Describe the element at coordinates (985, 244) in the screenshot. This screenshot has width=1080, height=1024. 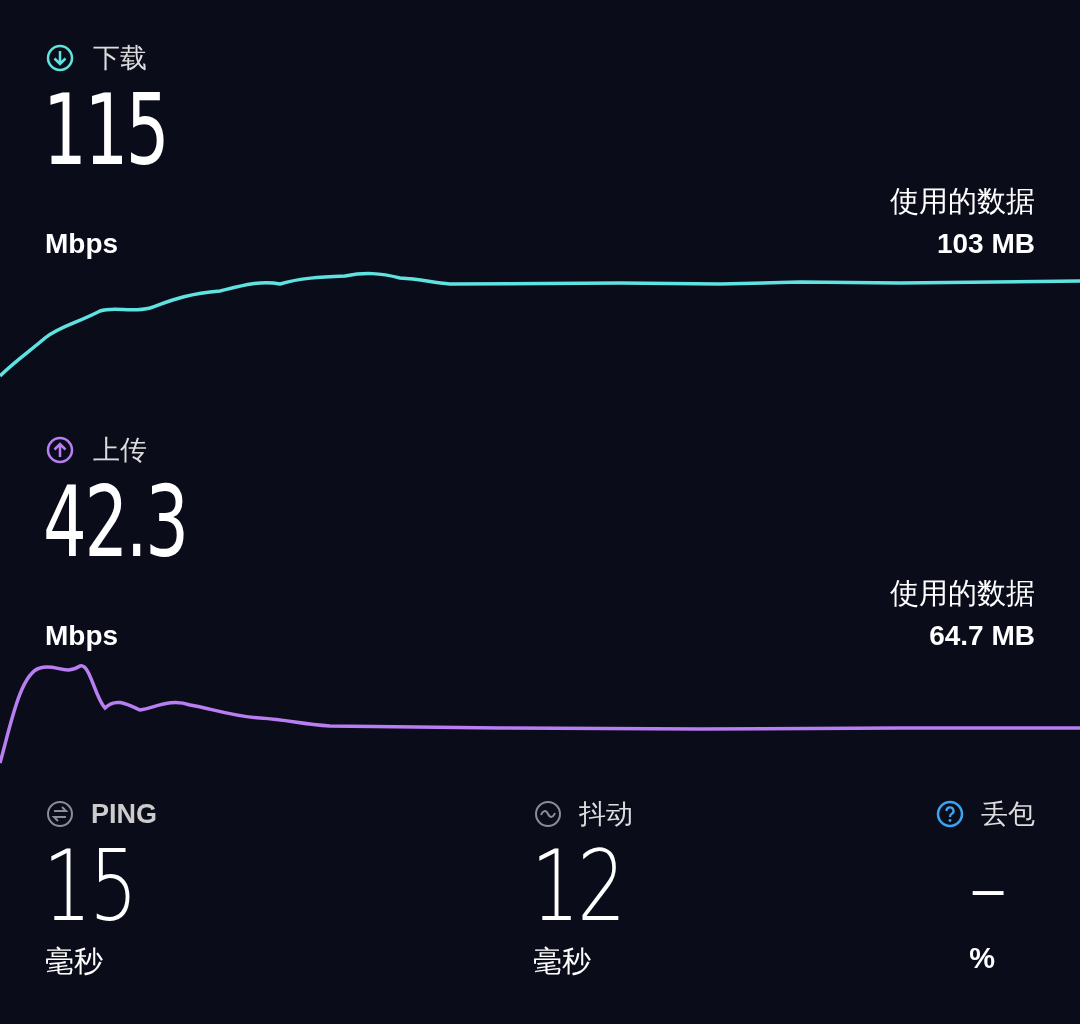
I see `data-used-value: 103 MB` at that location.